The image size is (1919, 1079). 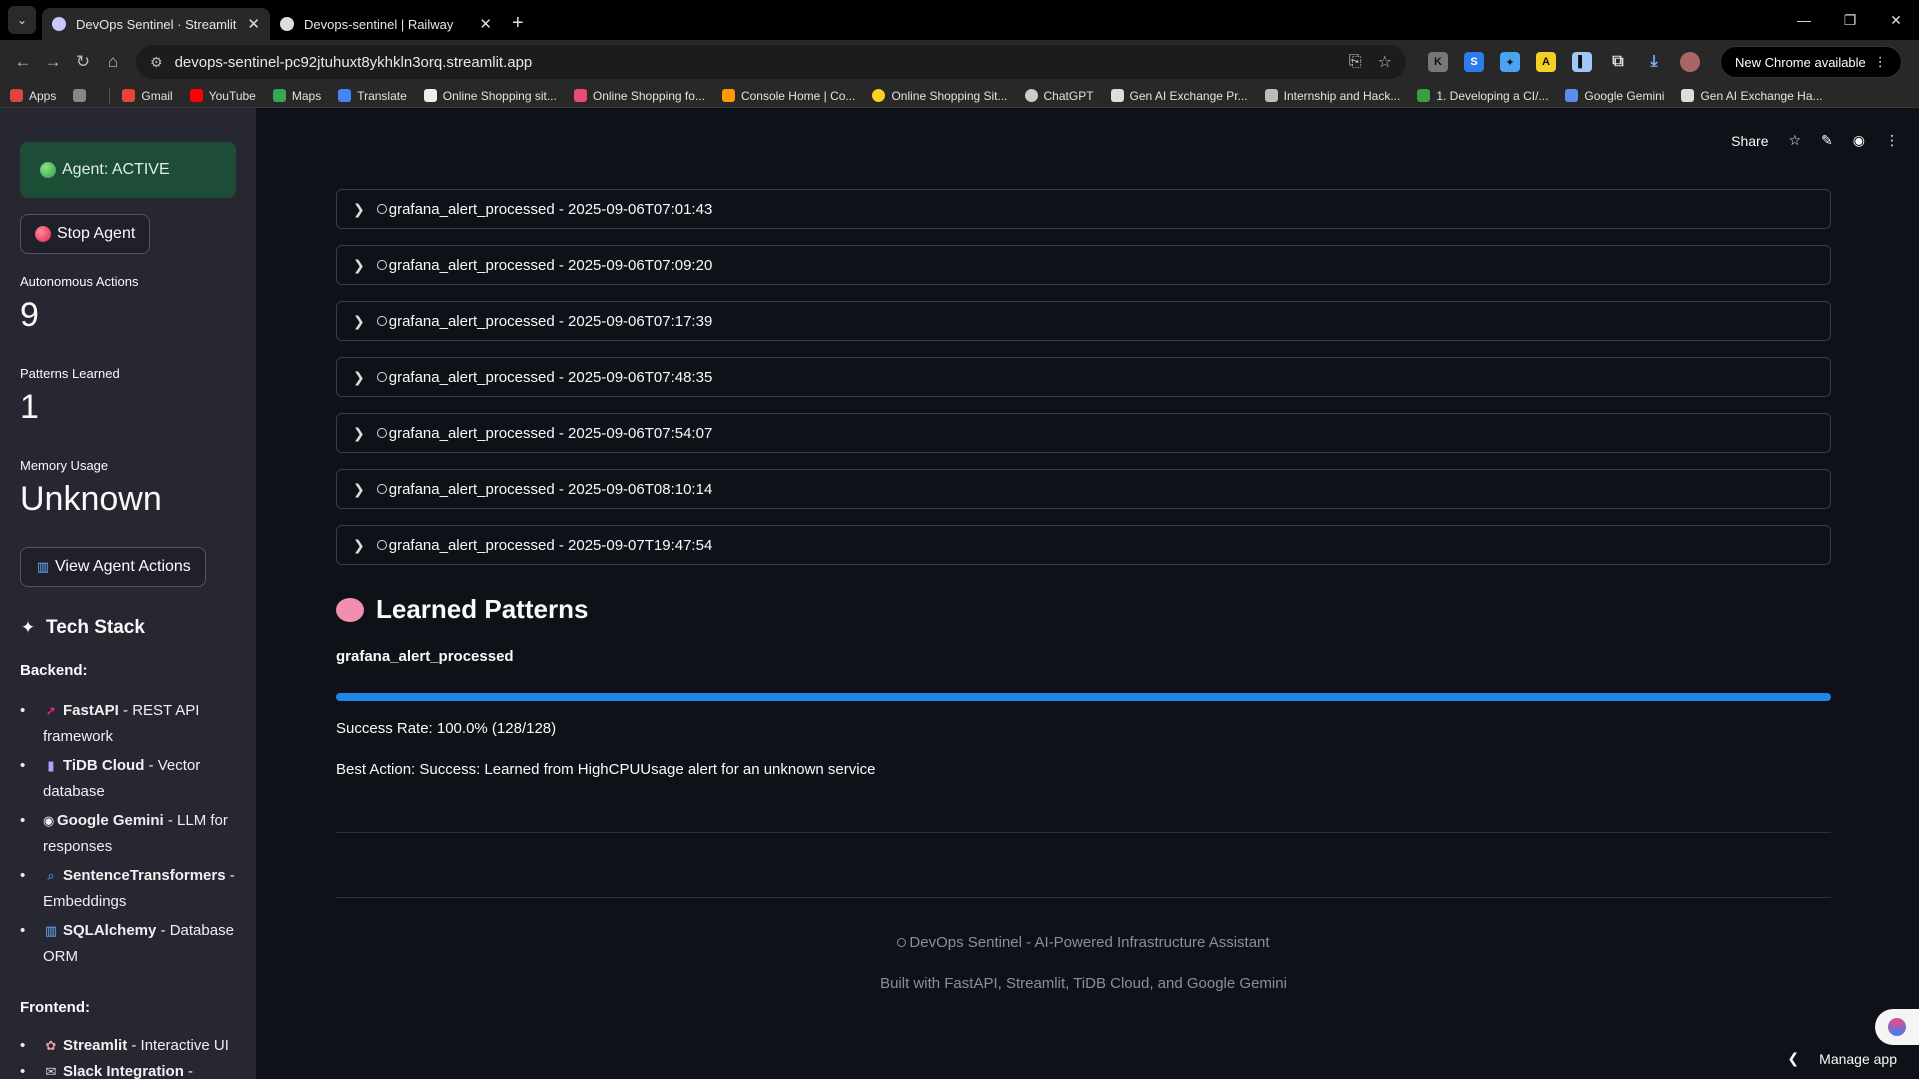 I want to click on learned-patterns-heading: Learned Patterns, so click(x=462, y=609).